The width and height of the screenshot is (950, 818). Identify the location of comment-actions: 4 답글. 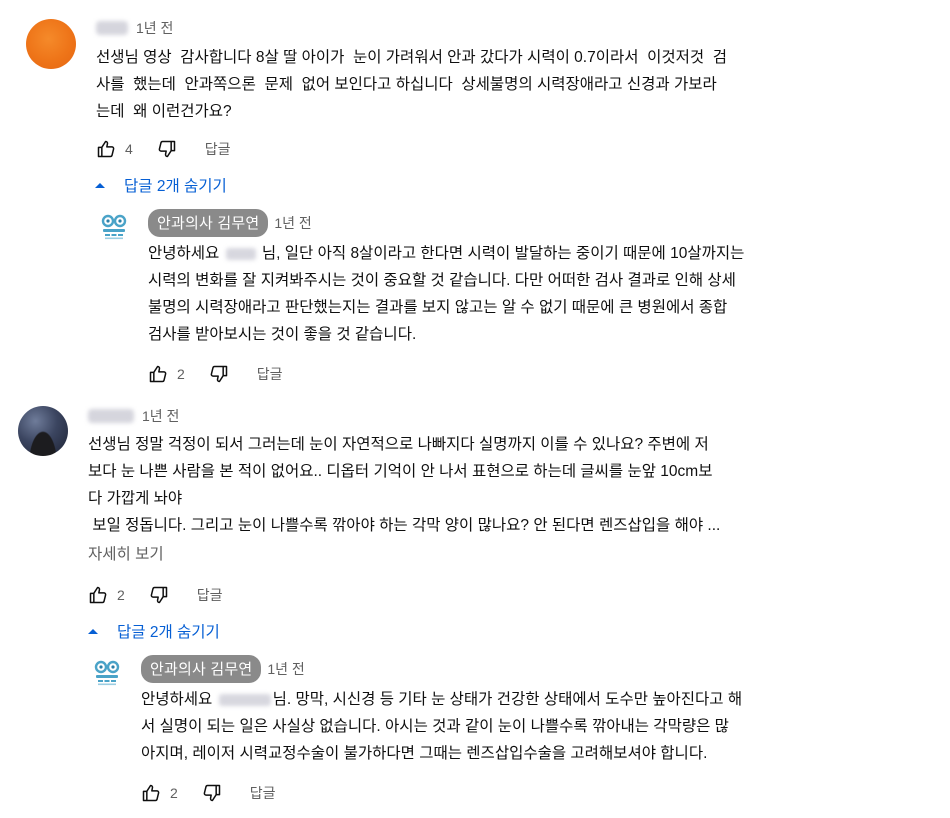
(163, 149).